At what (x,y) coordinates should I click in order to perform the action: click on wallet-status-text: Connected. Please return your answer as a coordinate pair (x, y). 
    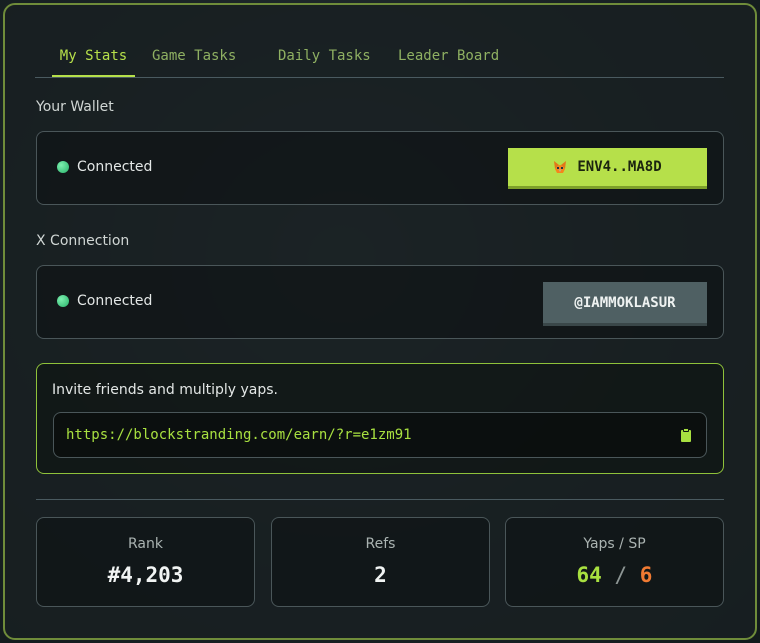
    Looking at the image, I should click on (115, 167).